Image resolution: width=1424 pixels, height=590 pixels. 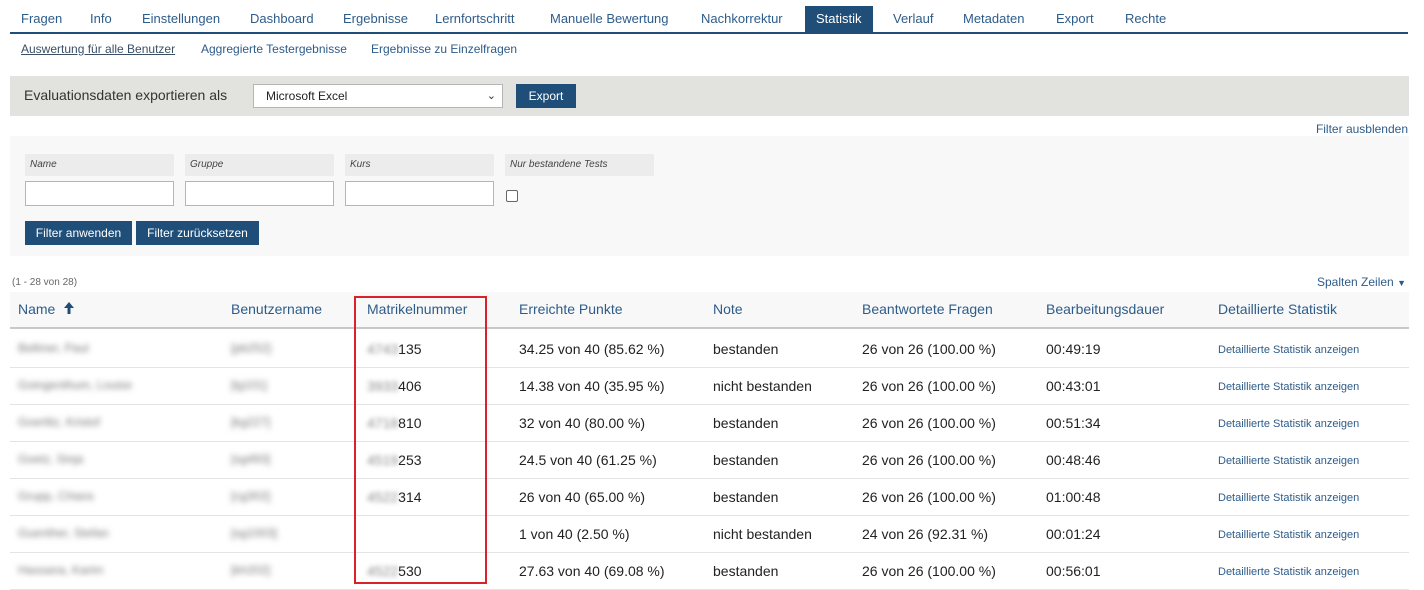 I want to click on matrikel-suffix: 810, so click(x=410, y=423).